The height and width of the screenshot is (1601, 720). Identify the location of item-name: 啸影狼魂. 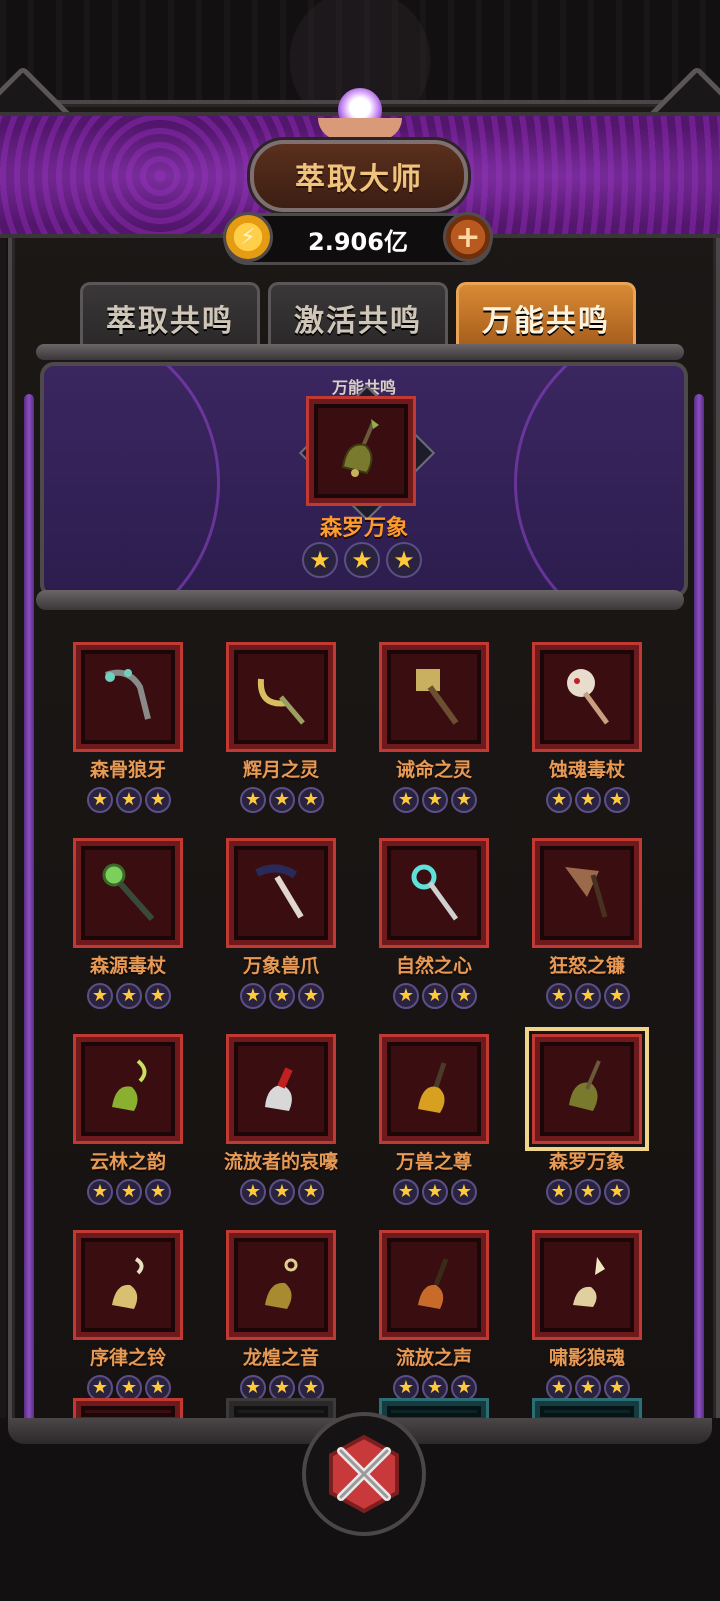
(586, 1358).